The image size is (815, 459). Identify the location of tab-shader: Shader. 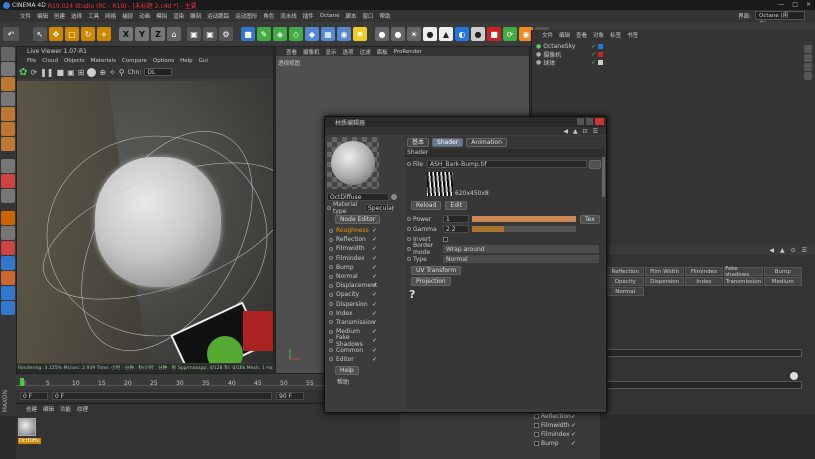
(448, 142).